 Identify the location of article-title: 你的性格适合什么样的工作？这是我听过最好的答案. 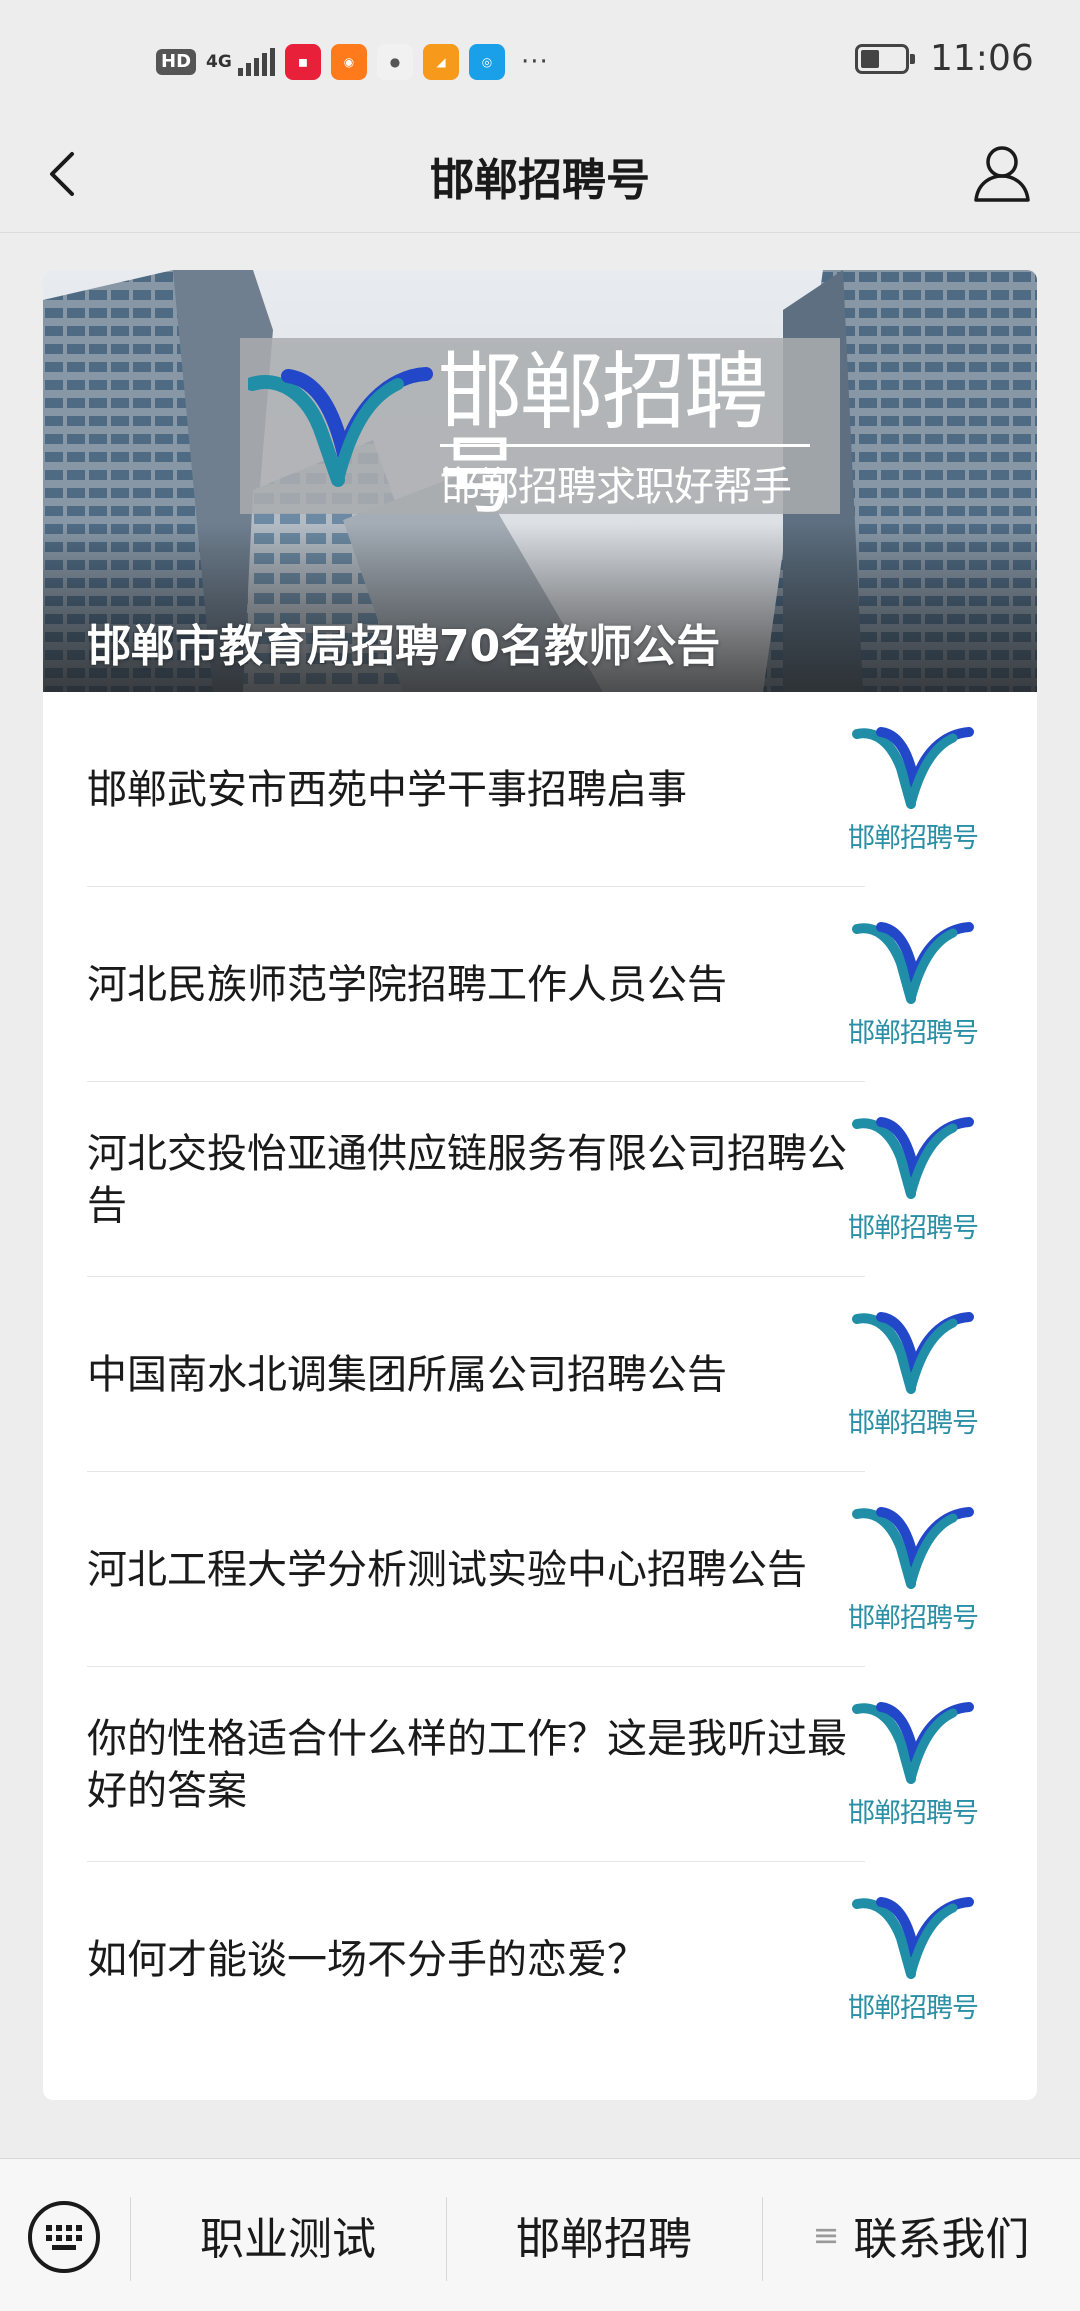
(467, 1764).